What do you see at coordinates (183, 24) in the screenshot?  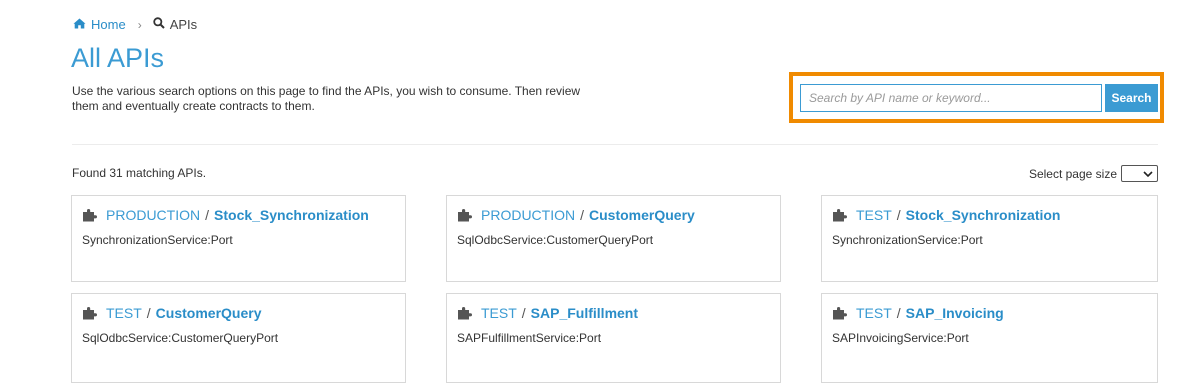 I see `breadcrumb-current-label: APIs` at bounding box center [183, 24].